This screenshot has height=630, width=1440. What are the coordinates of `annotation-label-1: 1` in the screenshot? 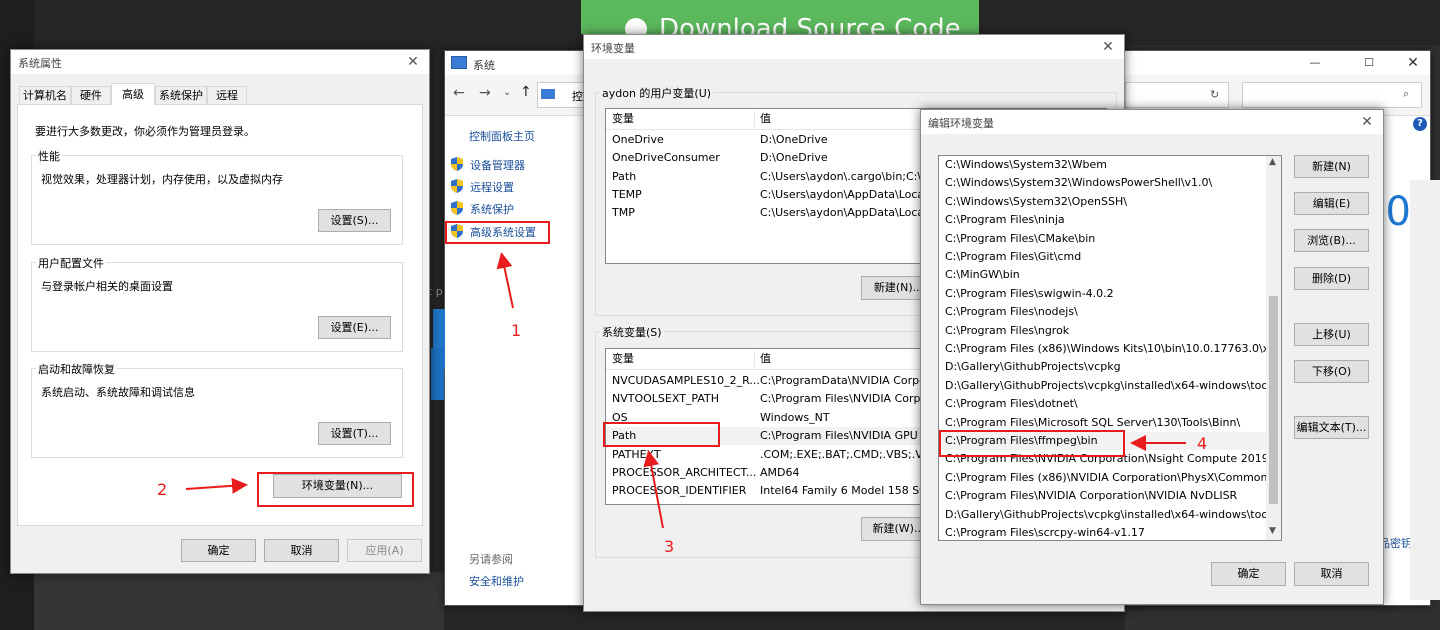 It's located at (516, 330).